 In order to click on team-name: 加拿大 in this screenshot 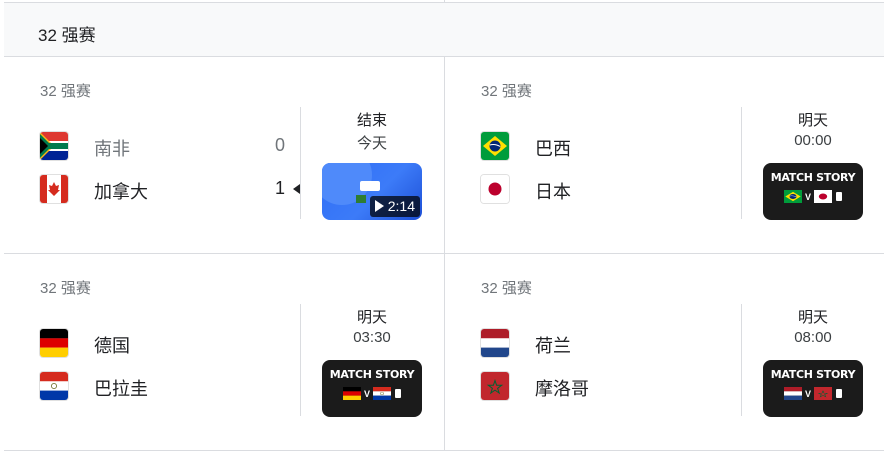, I will do `click(121, 192)`.